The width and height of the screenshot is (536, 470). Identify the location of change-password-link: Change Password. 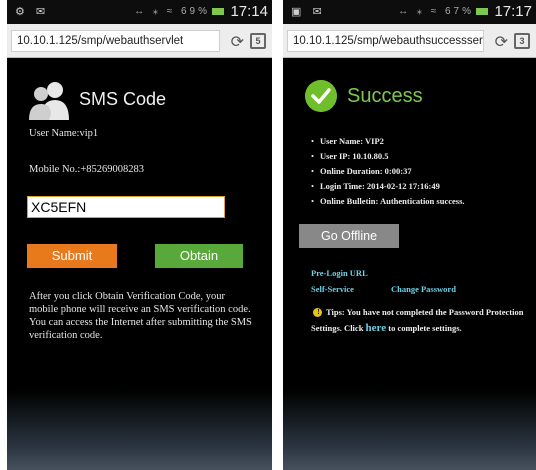
(423, 289).